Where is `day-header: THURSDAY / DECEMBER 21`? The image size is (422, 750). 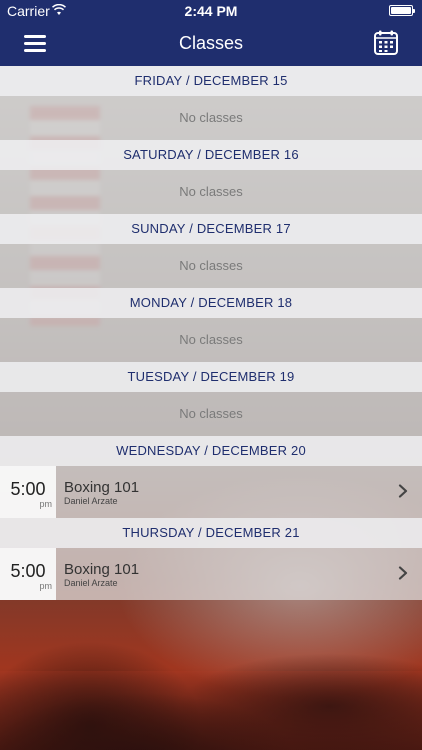 day-header: THURSDAY / DECEMBER 21 is located at coordinates (211, 533).